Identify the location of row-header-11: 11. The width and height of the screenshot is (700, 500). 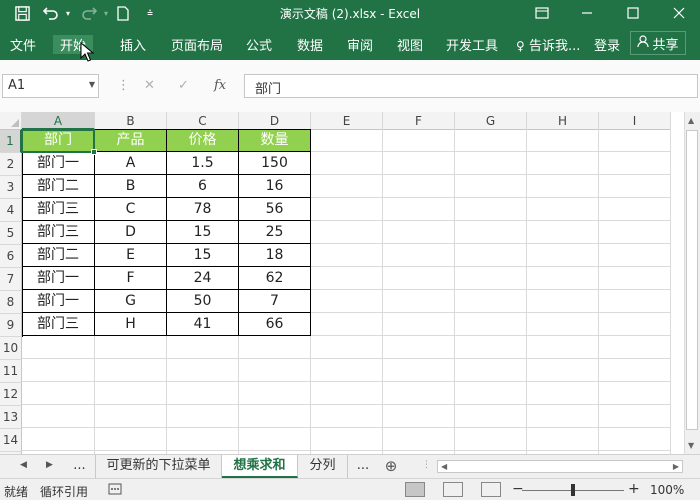
(11, 371).